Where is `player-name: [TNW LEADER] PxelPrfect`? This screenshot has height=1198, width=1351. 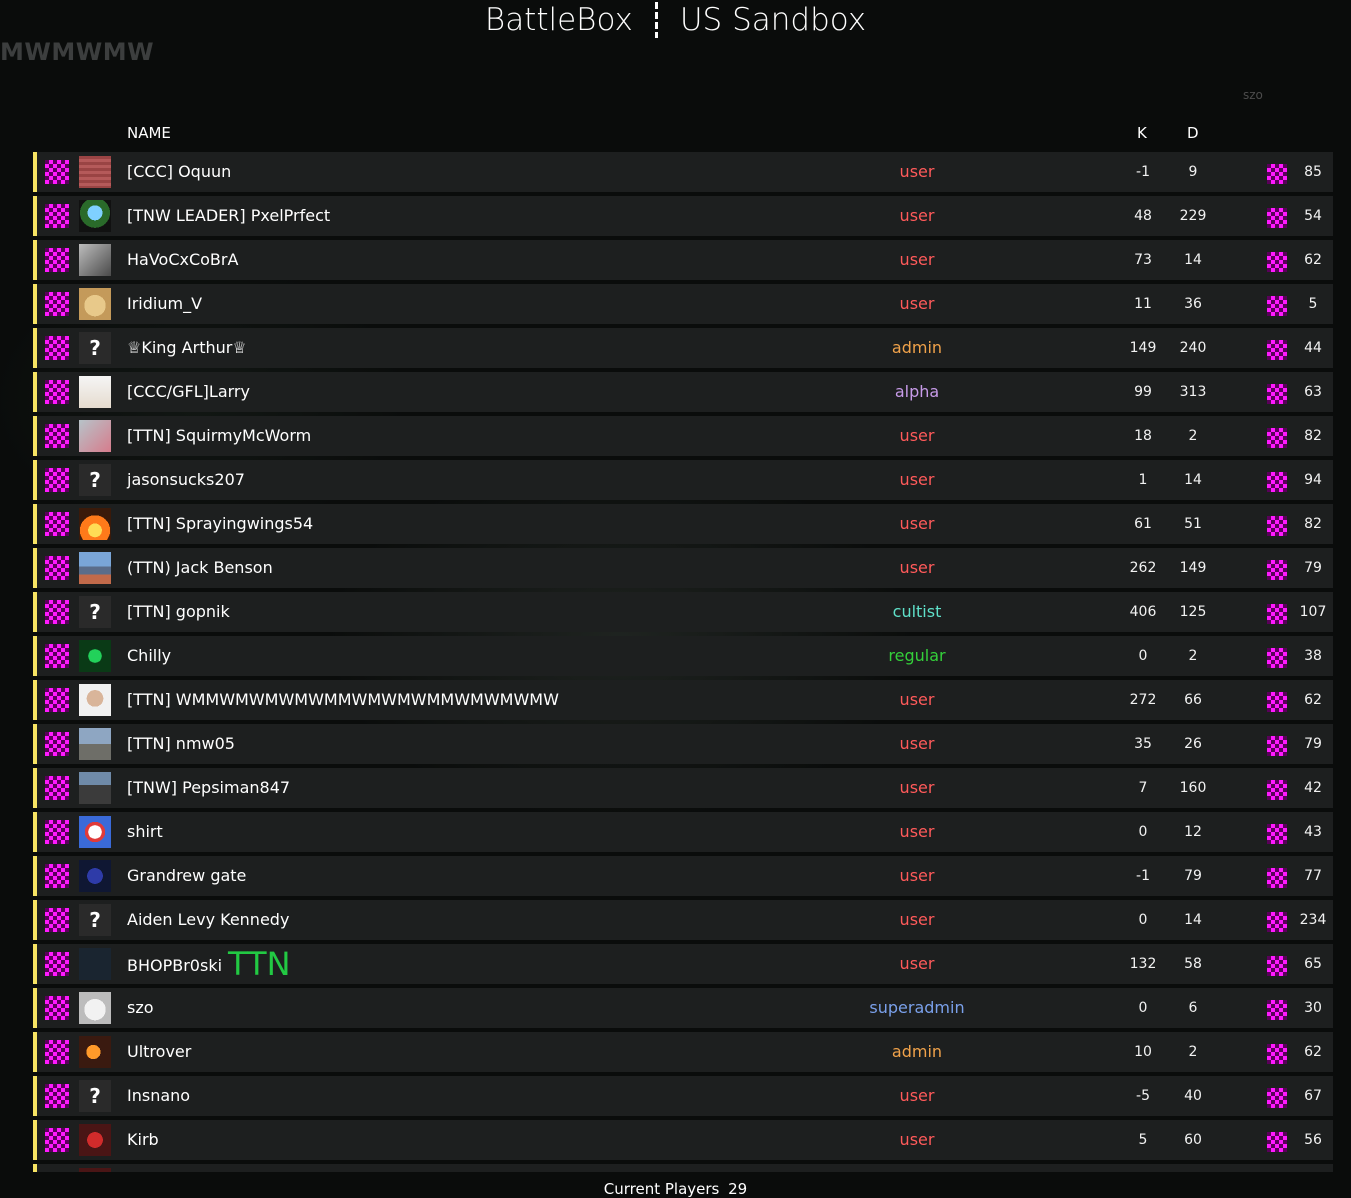
player-name: [TNW LEADER] PxelPrfect is located at coordinates (228, 216).